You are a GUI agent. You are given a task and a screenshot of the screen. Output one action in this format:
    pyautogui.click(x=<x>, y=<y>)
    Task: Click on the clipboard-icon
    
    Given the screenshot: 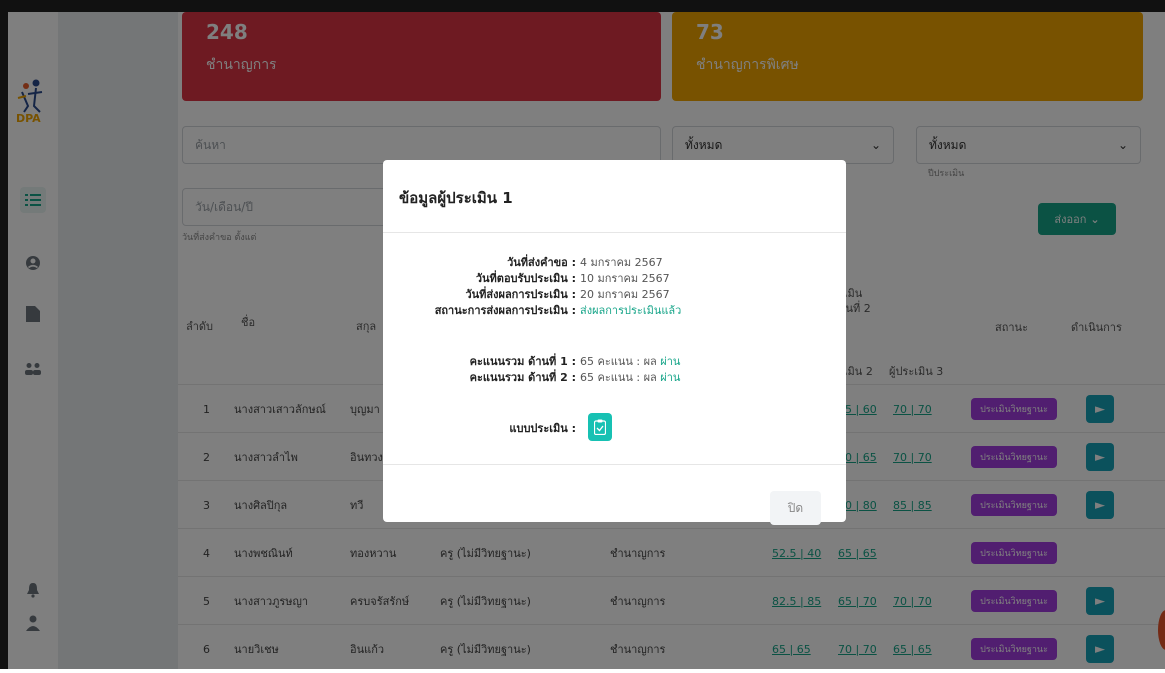 What is the action you would take?
    pyautogui.click(x=600, y=427)
    